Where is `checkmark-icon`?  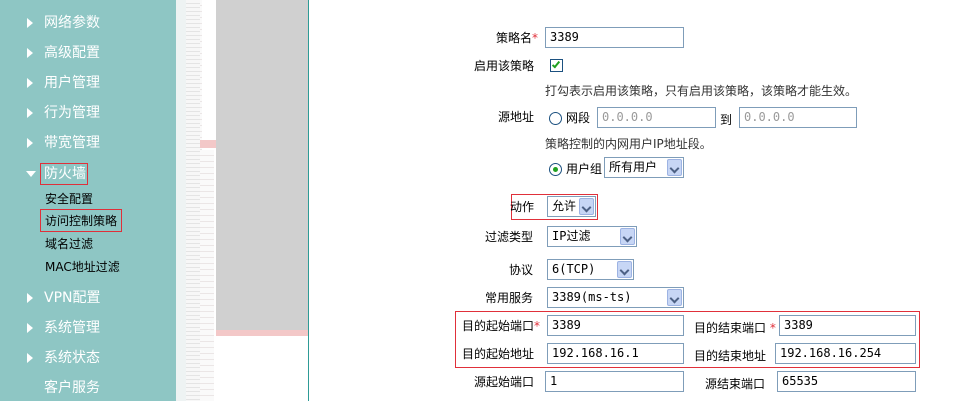
checkmark-icon is located at coordinates (556, 64).